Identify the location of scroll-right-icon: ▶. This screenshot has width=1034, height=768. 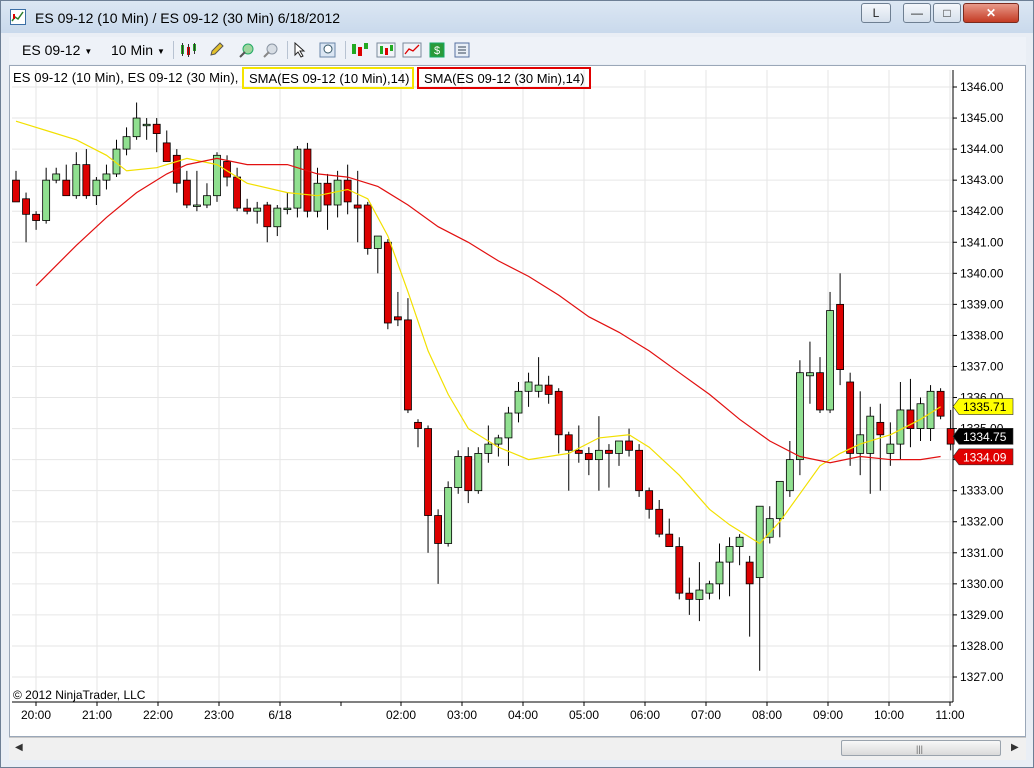
(1015, 747).